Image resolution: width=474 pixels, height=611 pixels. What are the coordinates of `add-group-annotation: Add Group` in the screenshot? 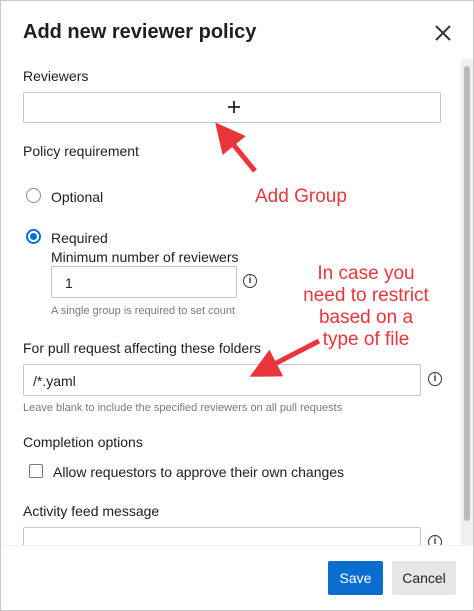 It's located at (301, 196).